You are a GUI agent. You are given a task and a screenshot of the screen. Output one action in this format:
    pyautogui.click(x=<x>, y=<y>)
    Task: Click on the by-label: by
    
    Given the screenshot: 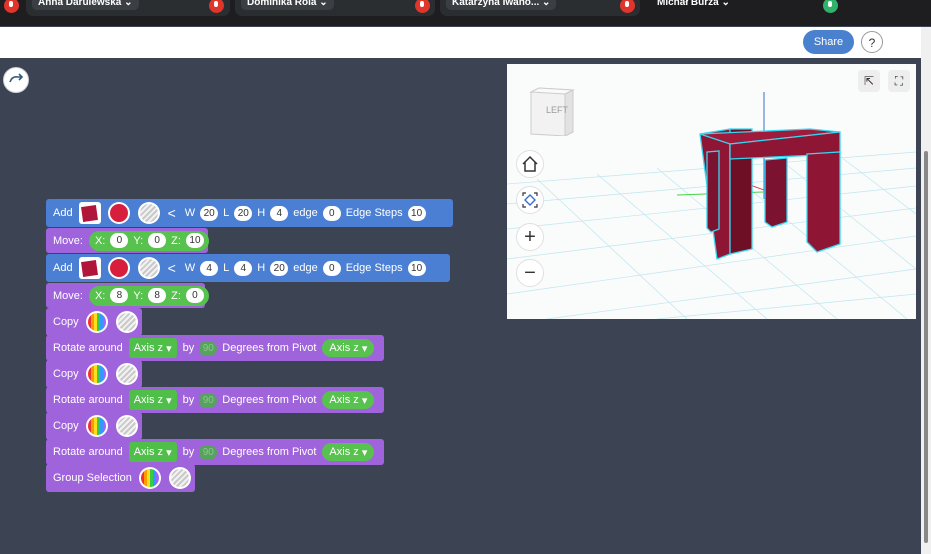 What is the action you would take?
    pyautogui.click(x=188, y=400)
    